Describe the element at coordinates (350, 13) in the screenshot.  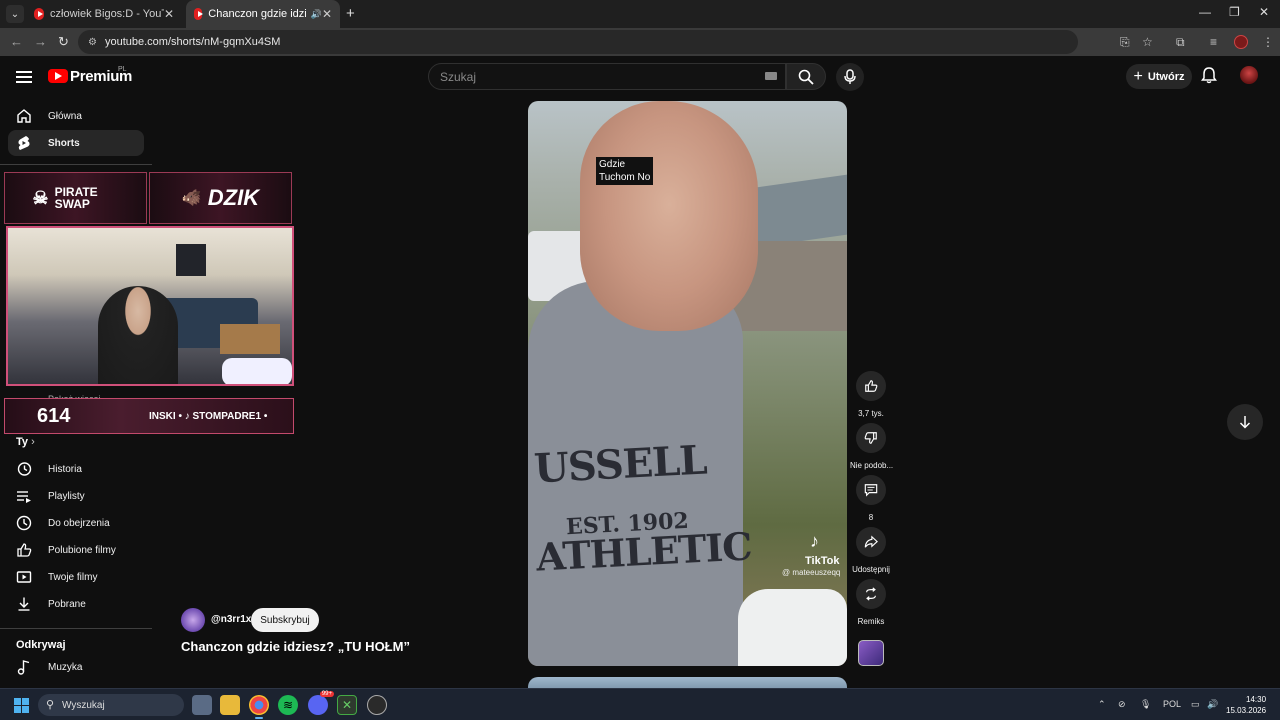
I see `new-tab-icon: +` at that location.